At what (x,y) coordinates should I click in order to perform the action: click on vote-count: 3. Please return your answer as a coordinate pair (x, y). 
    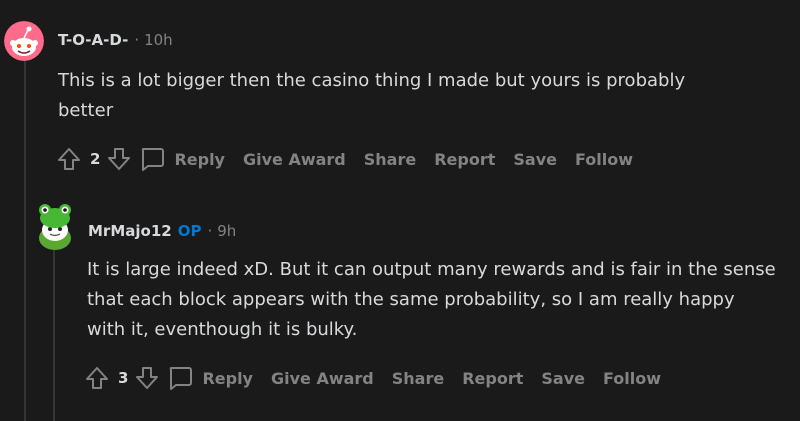
    Looking at the image, I should click on (123, 378).